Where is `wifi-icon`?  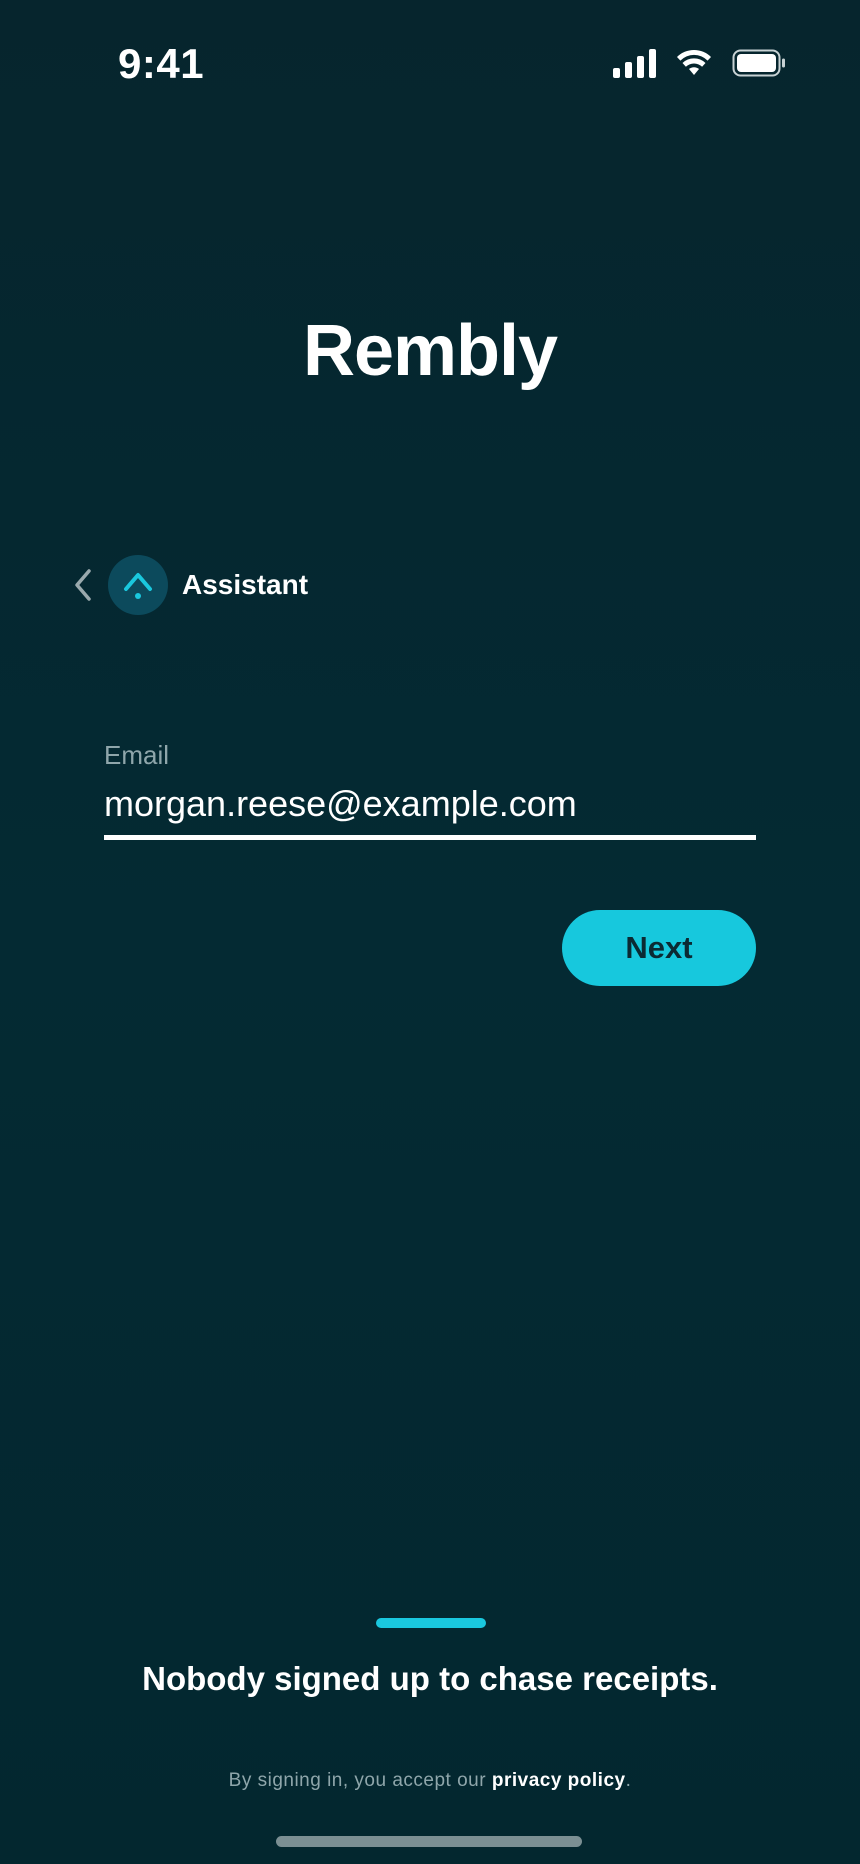 wifi-icon is located at coordinates (694, 63).